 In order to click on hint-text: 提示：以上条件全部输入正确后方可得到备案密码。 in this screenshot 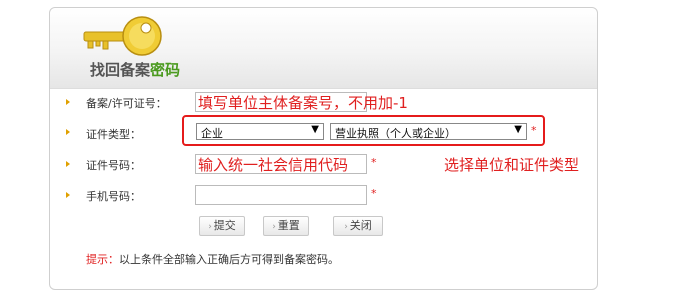, I will do `click(212, 259)`.